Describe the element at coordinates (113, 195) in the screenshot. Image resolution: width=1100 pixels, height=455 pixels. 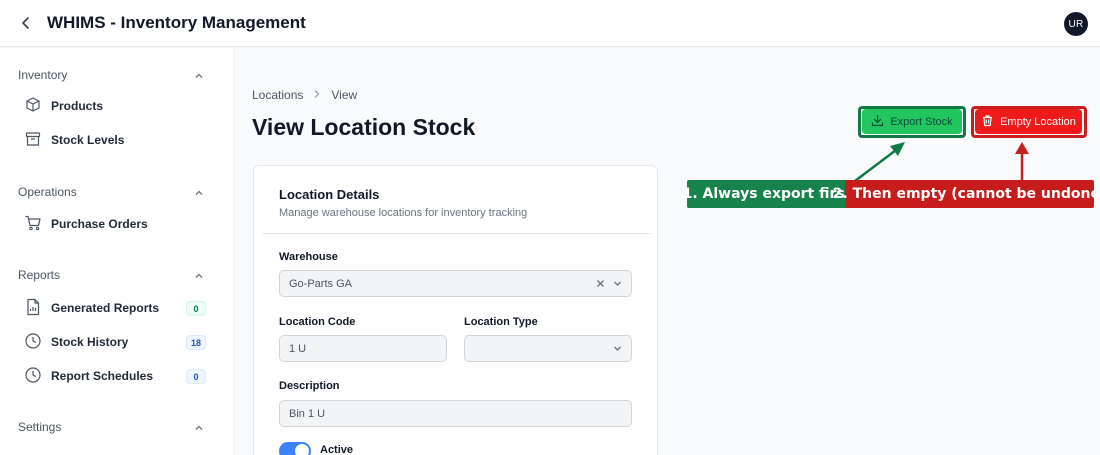
I see `sidebar-group-operations: Operations` at that location.